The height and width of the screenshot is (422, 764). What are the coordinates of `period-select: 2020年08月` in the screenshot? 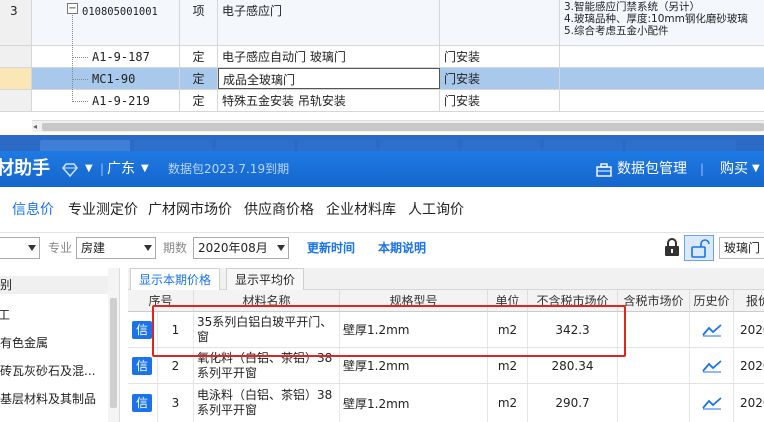 It's located at (241, 248).